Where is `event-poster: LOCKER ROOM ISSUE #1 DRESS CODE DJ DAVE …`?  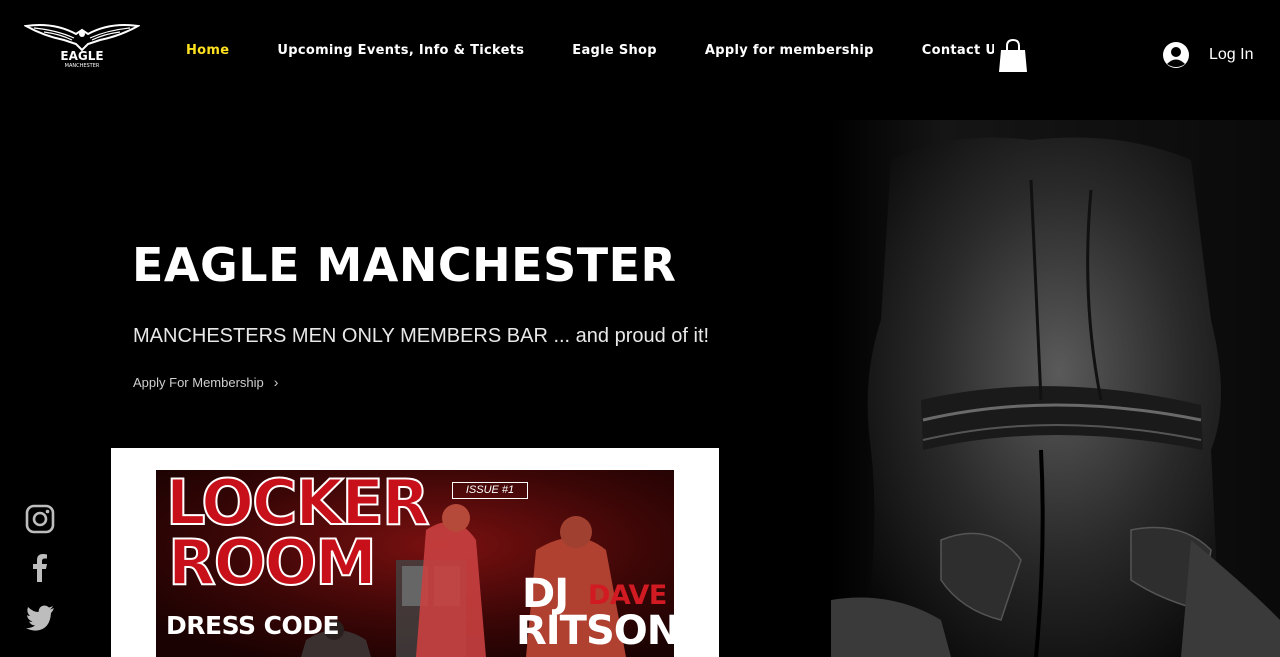
event-poster: LOCKER ROOM ISSUE #1 DRESS CODE DJ DAVE … is located at coordinates (415, 563).